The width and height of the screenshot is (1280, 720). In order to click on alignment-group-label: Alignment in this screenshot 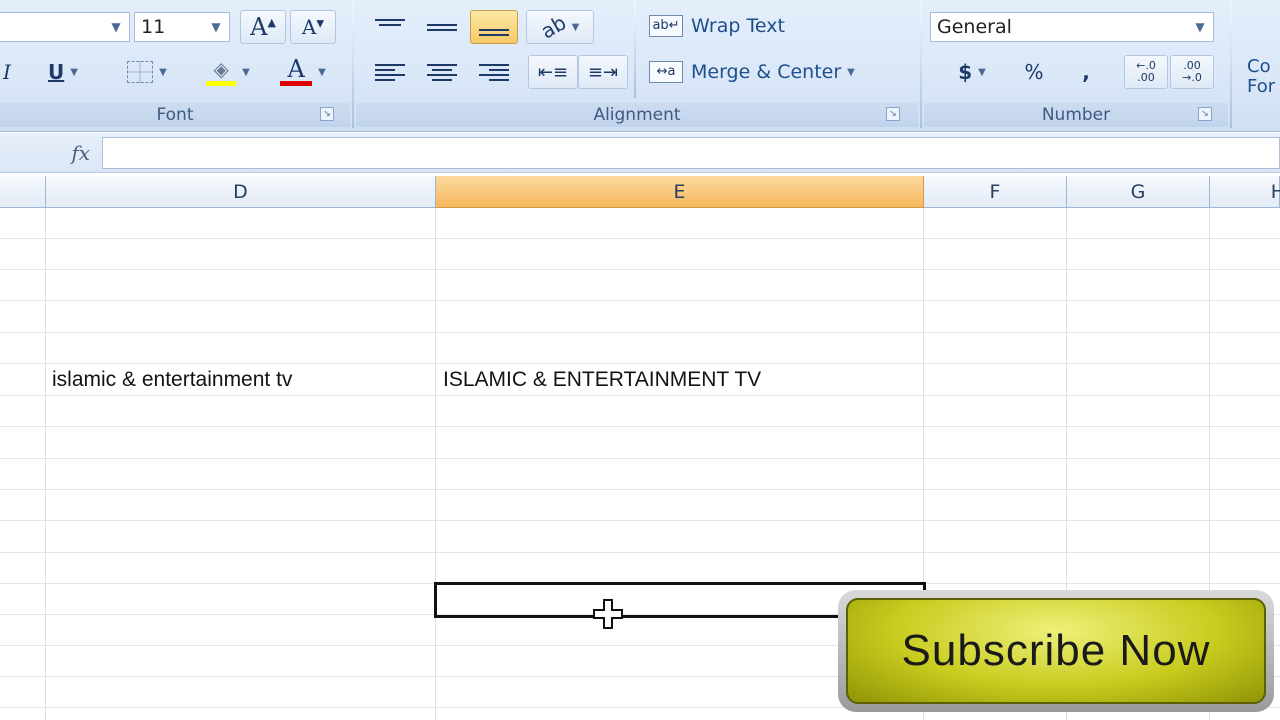, I will do `click(637, 115)`.